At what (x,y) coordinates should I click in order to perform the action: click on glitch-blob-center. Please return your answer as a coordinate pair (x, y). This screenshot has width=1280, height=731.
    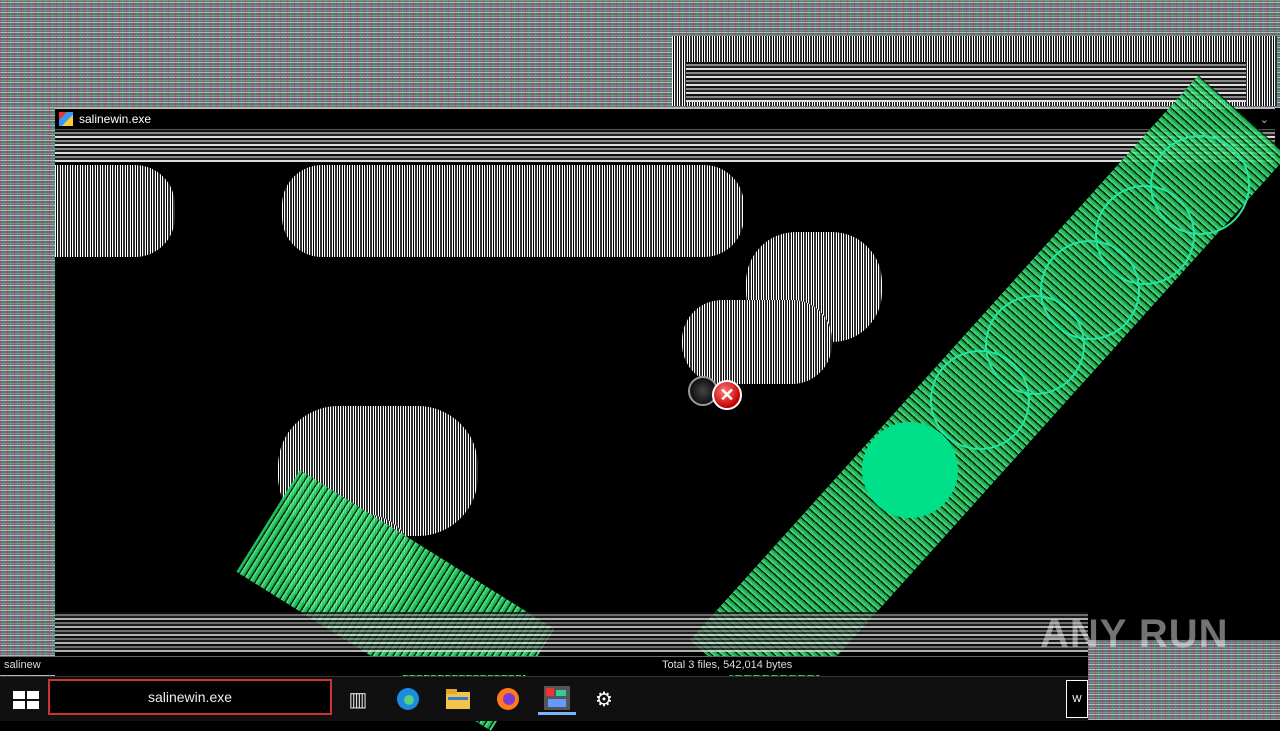
    Looking at the image, I should click on (513, 211).